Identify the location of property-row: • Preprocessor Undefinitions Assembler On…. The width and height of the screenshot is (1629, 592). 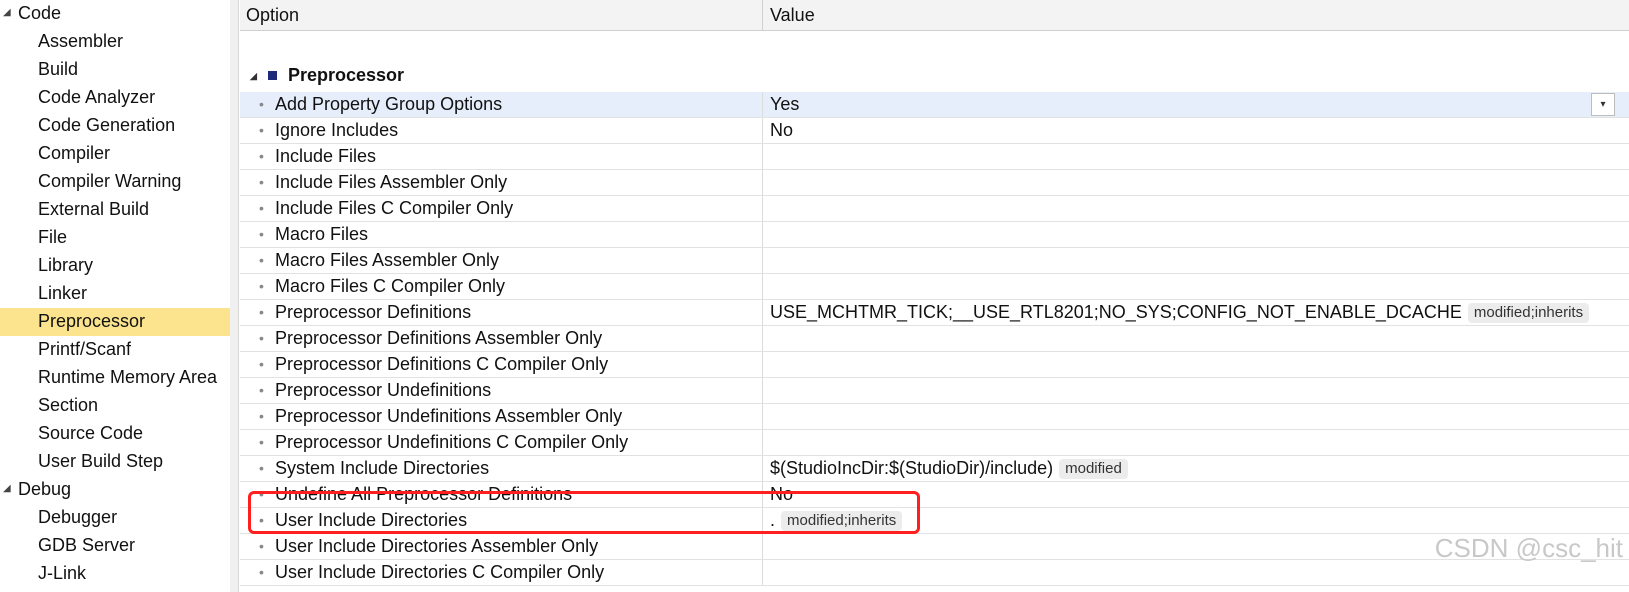
(934, 417).